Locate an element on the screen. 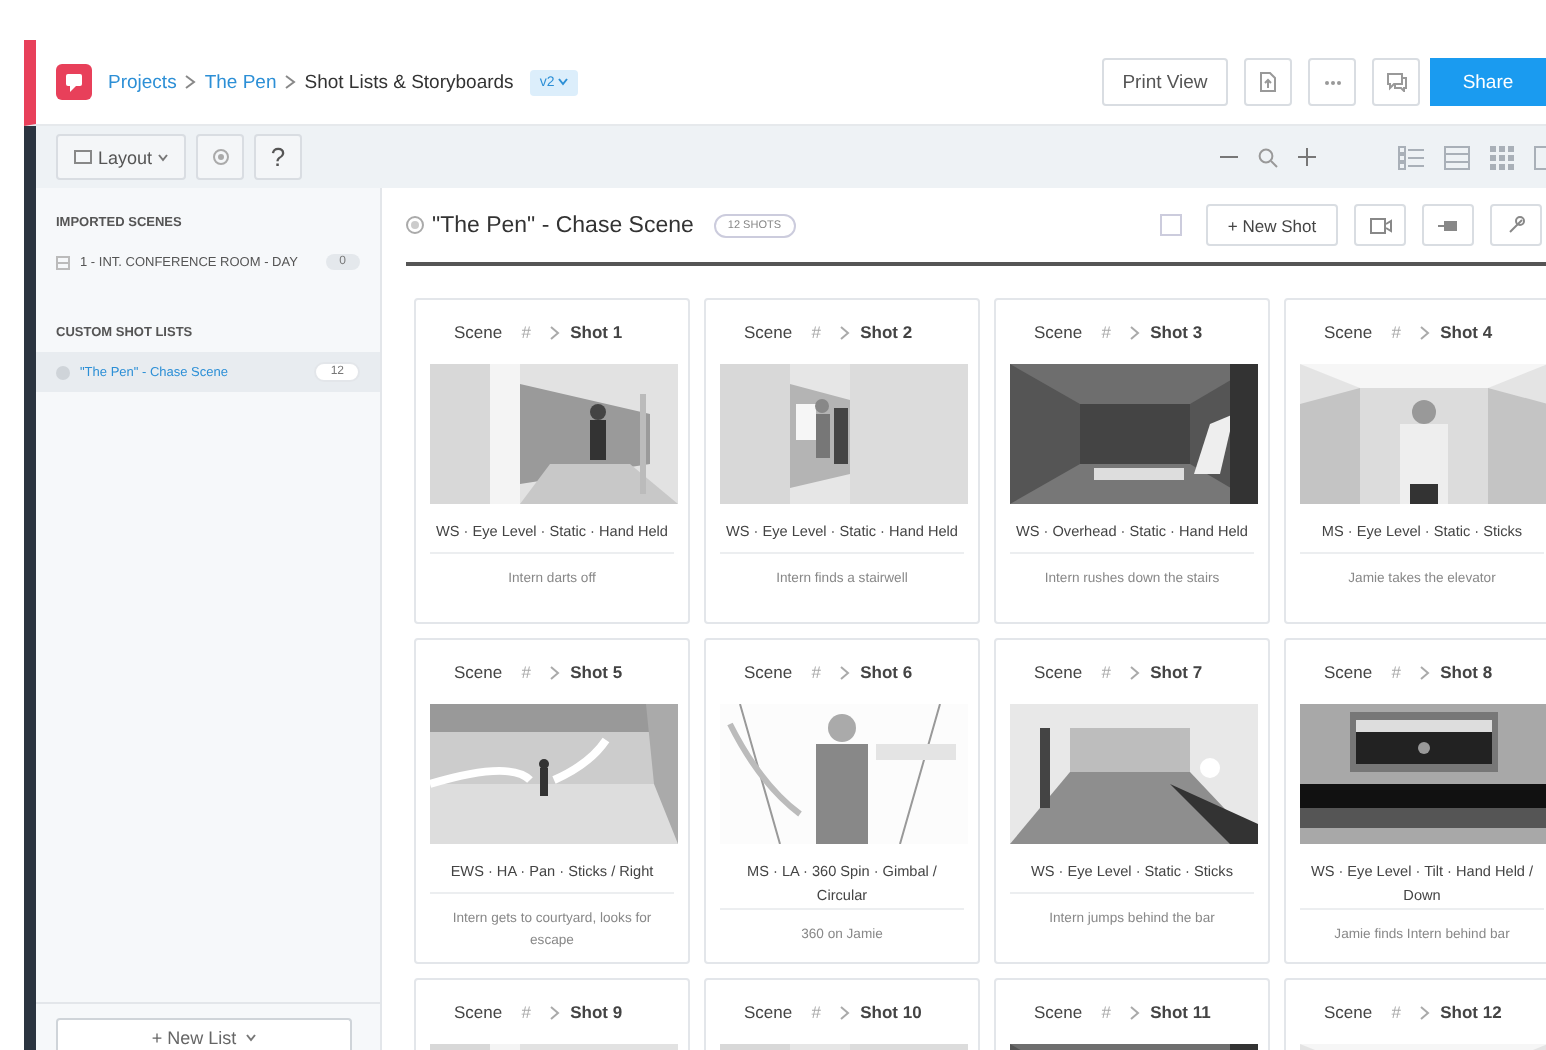 This screenshot has width=1546, height=1050. shot-label: Shot 6 is located at coordinates (886, 672).